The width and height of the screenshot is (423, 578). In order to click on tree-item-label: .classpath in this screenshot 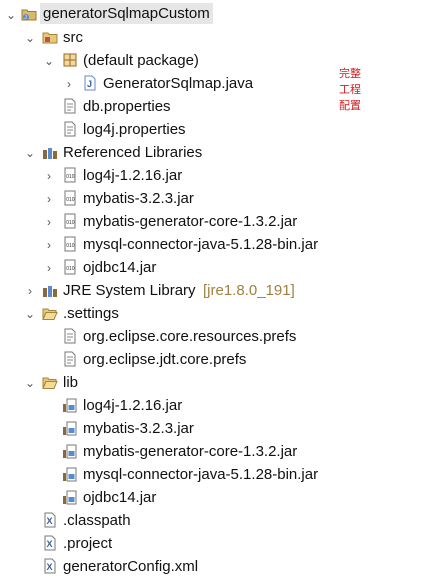, I will do `click(97, 520)`.